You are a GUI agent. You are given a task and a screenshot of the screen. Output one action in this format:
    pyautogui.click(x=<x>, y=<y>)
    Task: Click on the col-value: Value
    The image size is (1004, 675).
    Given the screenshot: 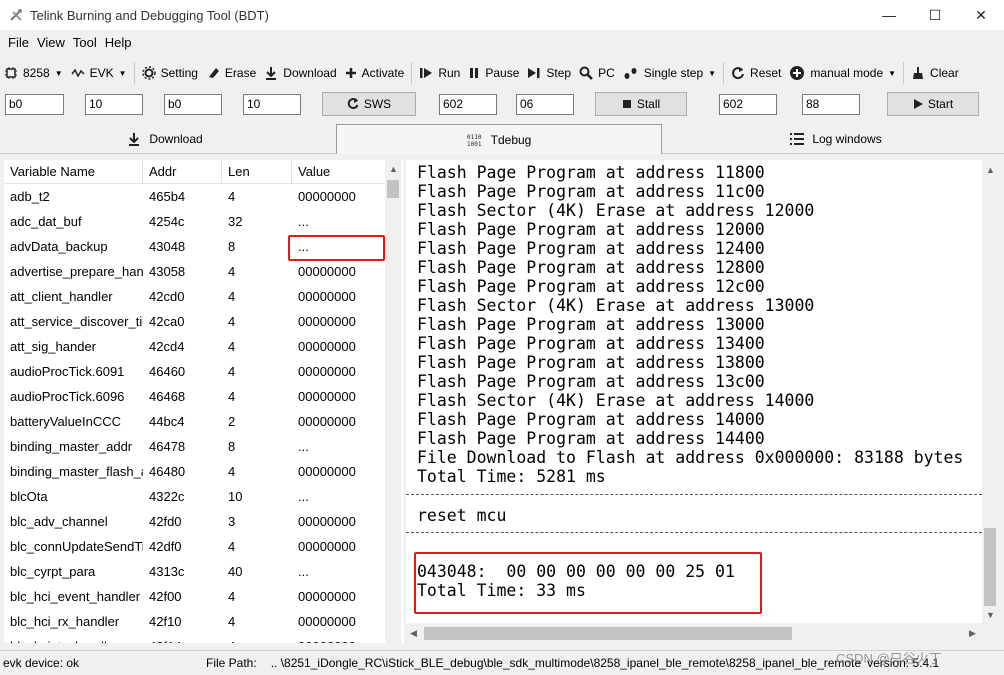 What is the action you would take?
    pyautogui.click(x=339, y=172)
    